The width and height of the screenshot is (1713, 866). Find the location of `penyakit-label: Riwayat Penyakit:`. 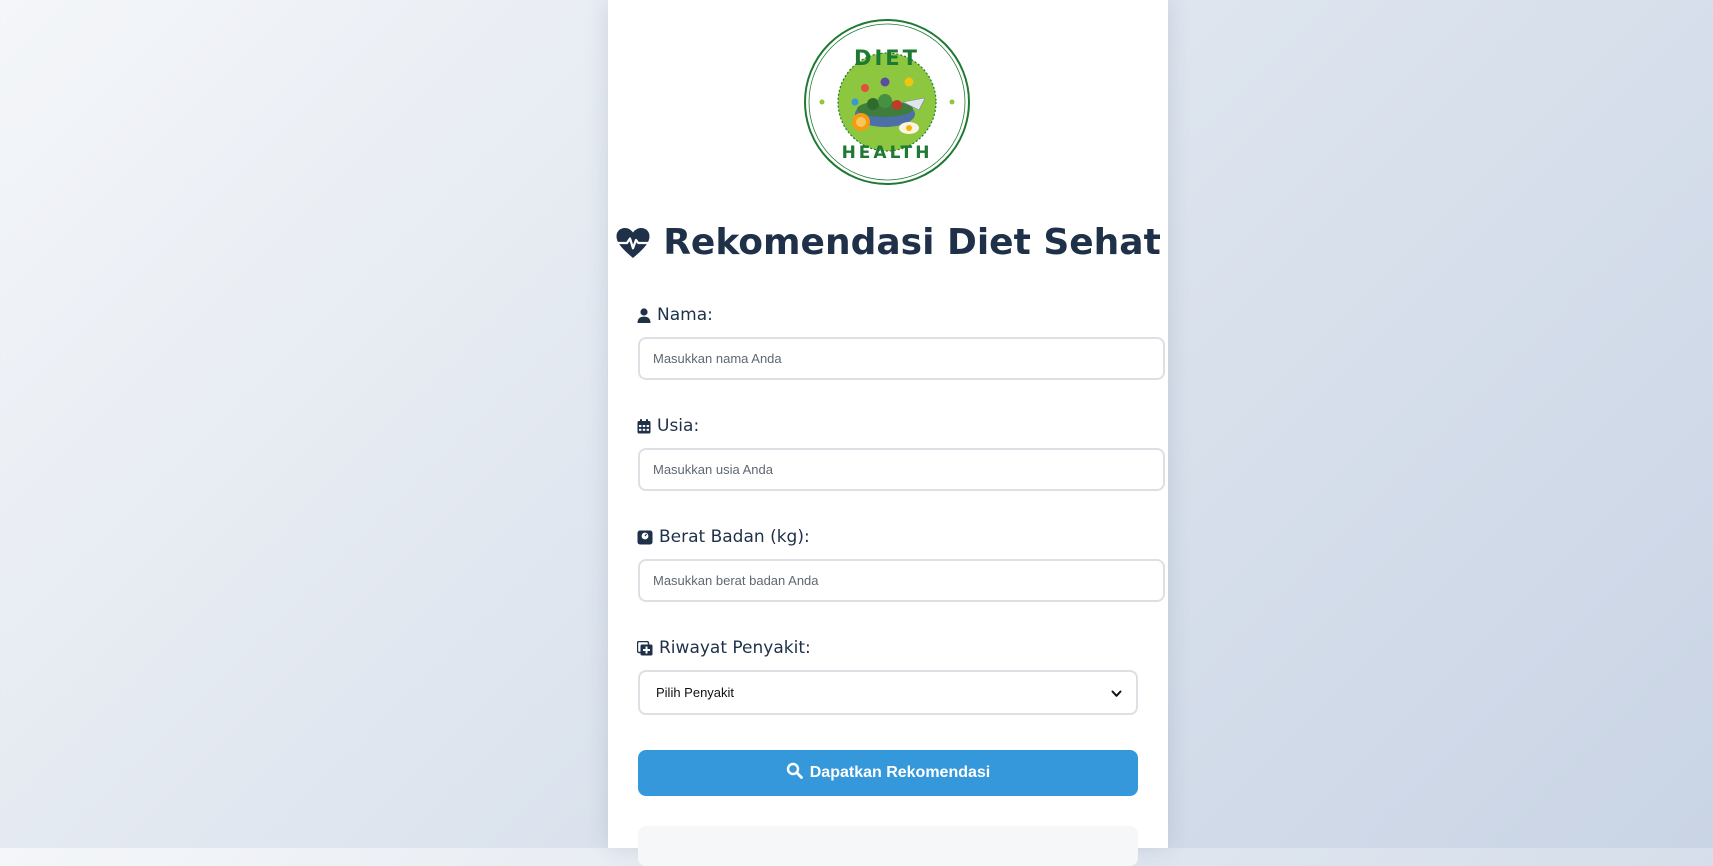

penyakit-label: Riwayat Penyakit: is located at coordinates (724, 648).